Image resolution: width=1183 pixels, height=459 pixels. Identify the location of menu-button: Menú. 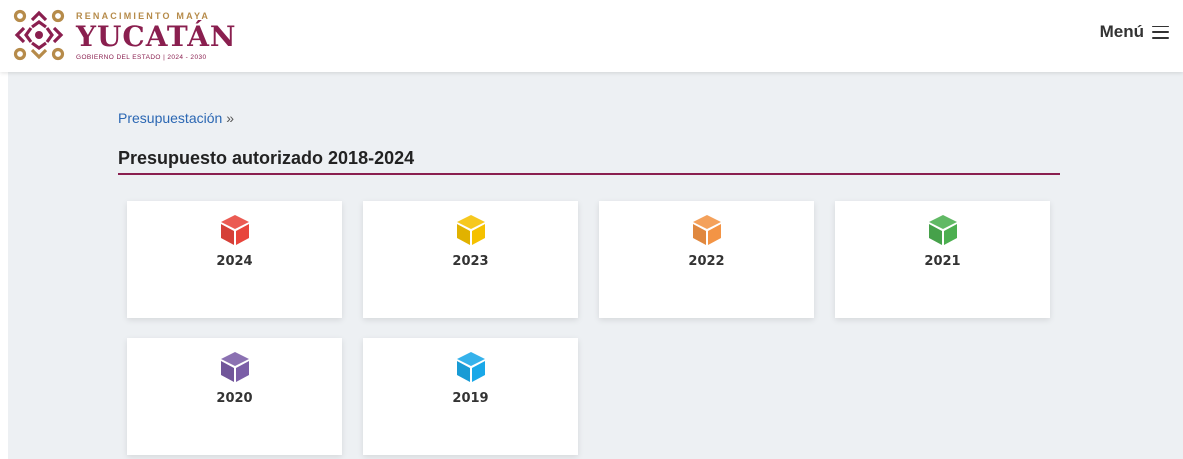
(1134, 32).